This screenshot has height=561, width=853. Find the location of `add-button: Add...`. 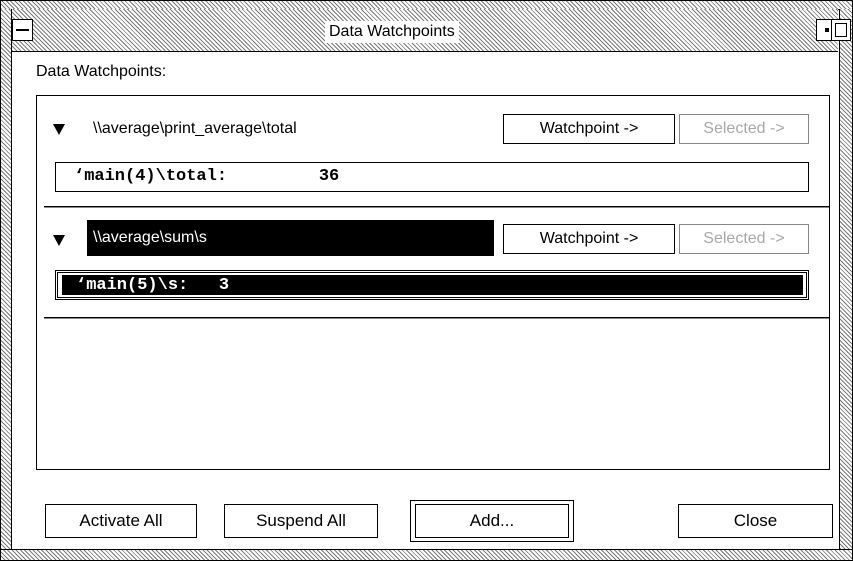

add-button: Add... is located at coordinates (492, 521).